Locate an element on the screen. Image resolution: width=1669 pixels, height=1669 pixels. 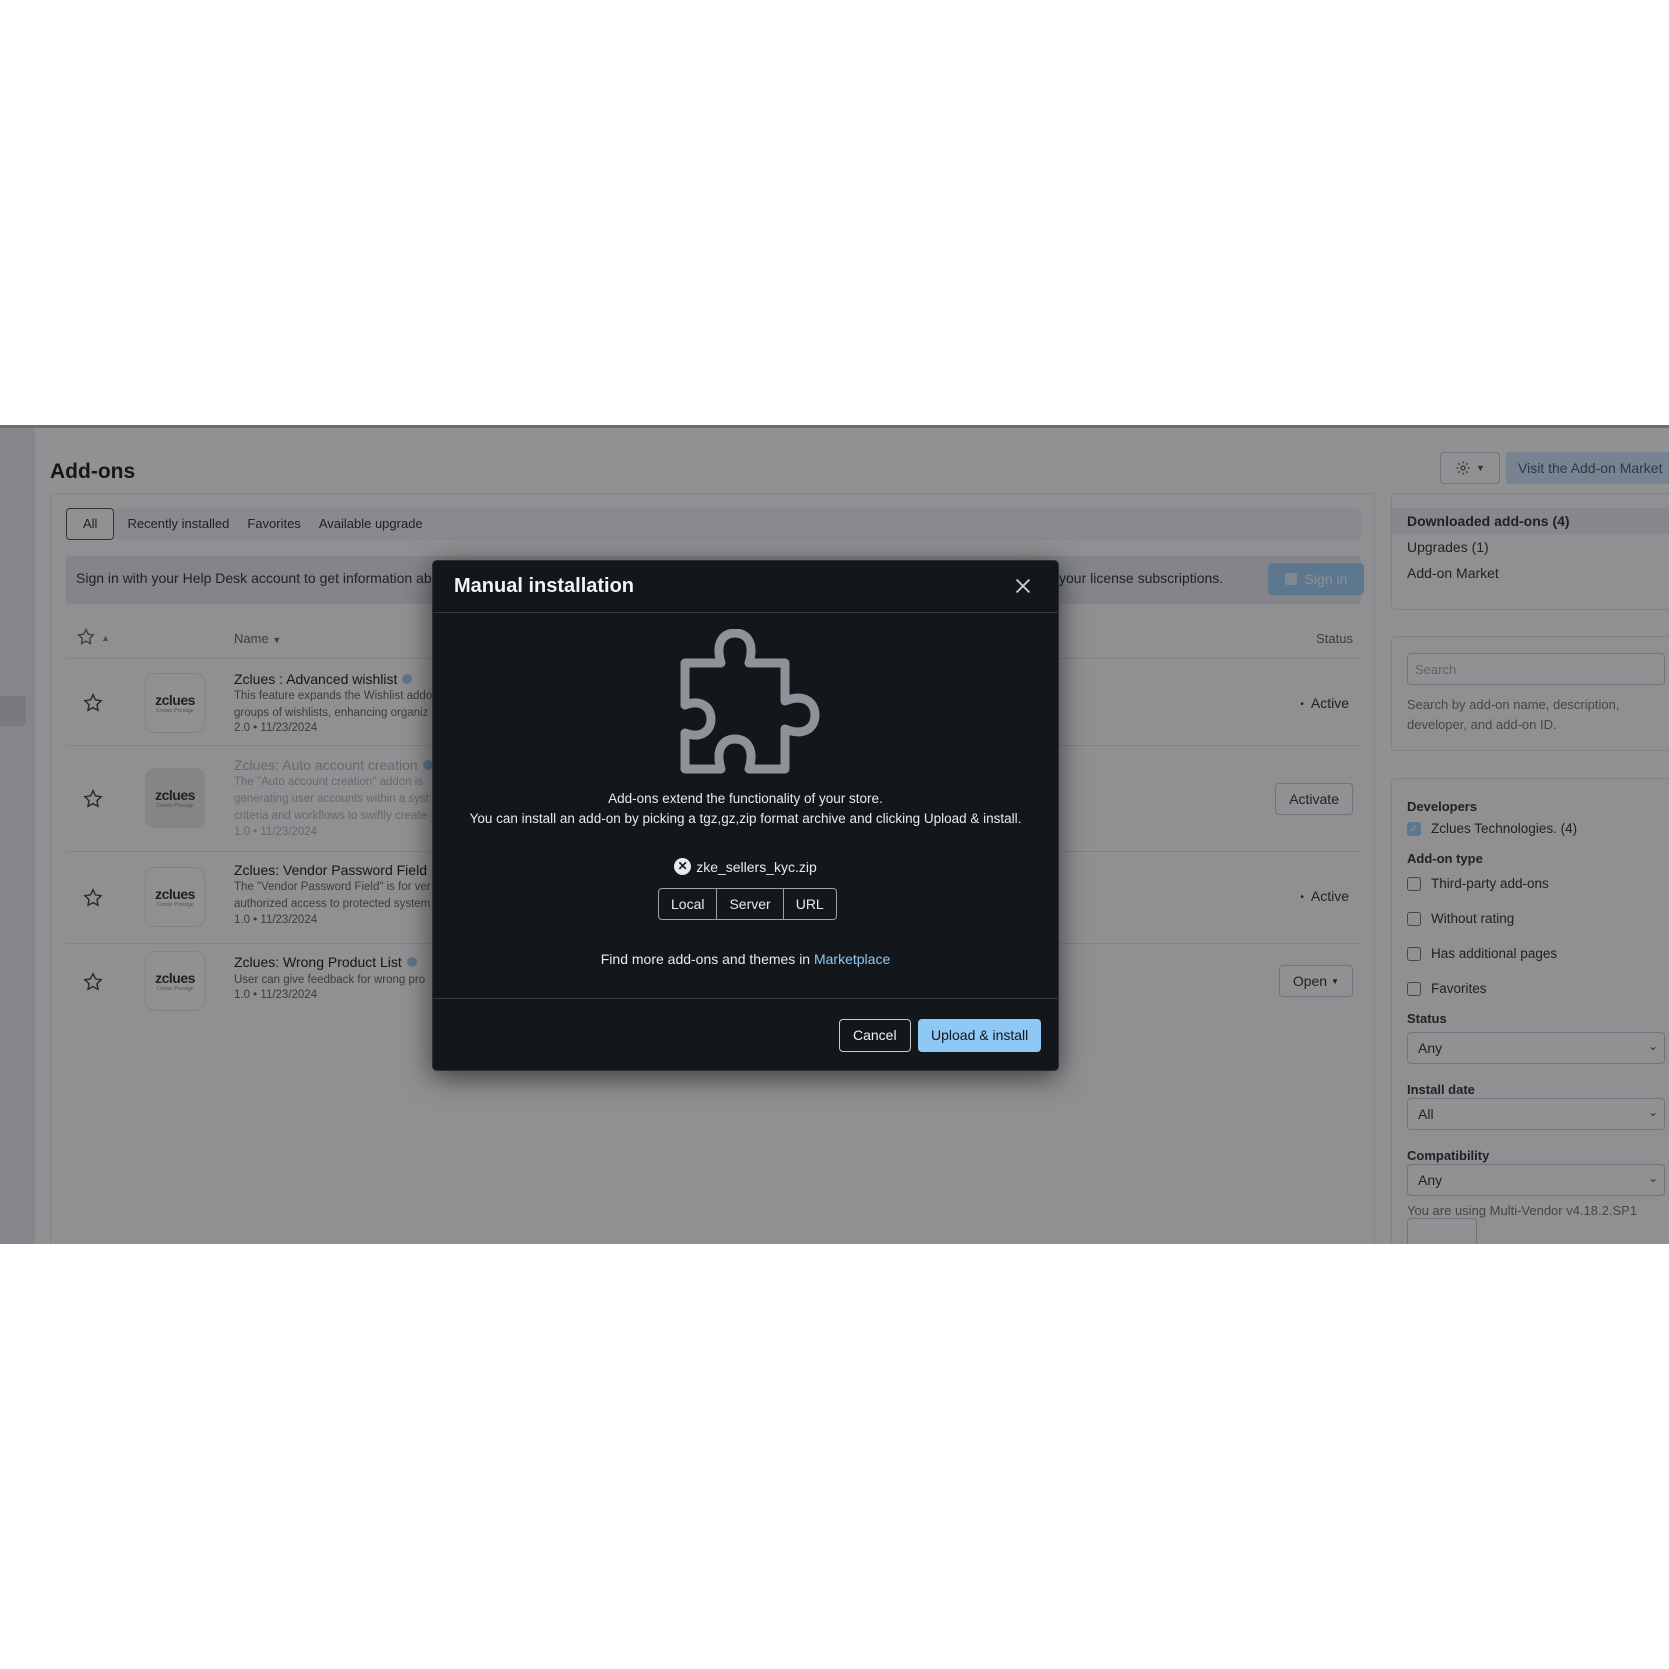
source-local-button: Local is located at coordinates (688, 904).